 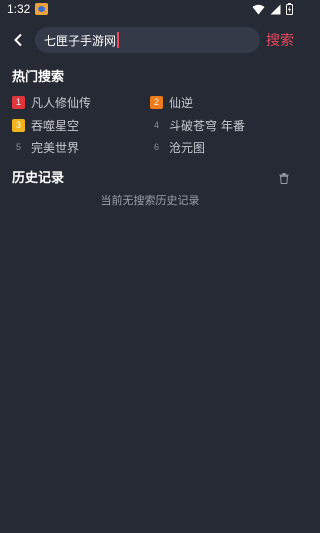 I want to click on search-input-value: 七匣子手游网, so click(x=80, y=40).